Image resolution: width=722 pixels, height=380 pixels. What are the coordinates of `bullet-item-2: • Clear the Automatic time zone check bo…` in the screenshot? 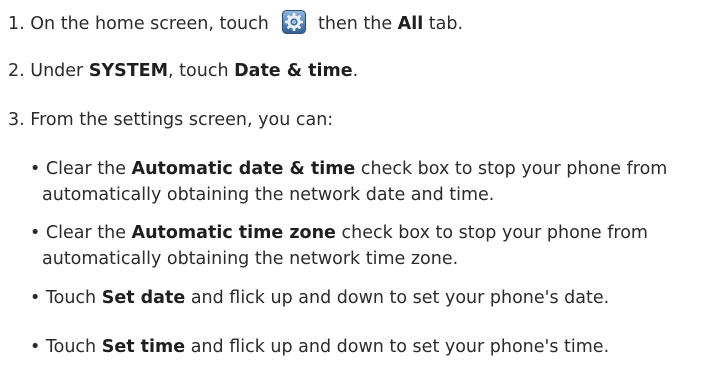 It's located at (339, 233).